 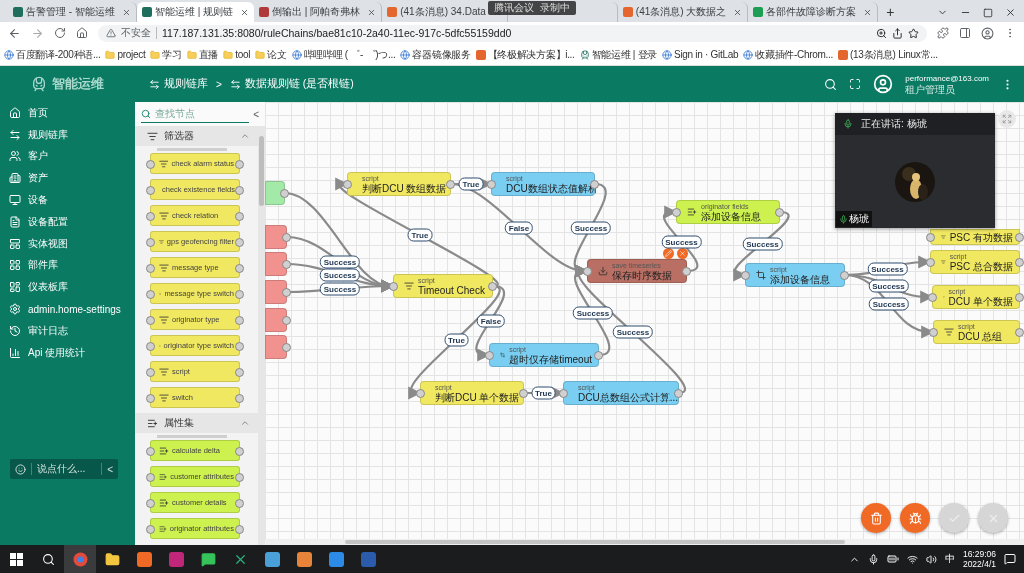 What do you see at coordinates (195, 12) in the screenshot?
I see `browser-tab: 智能运维 | 规则链` at bounding box center [195, 12].